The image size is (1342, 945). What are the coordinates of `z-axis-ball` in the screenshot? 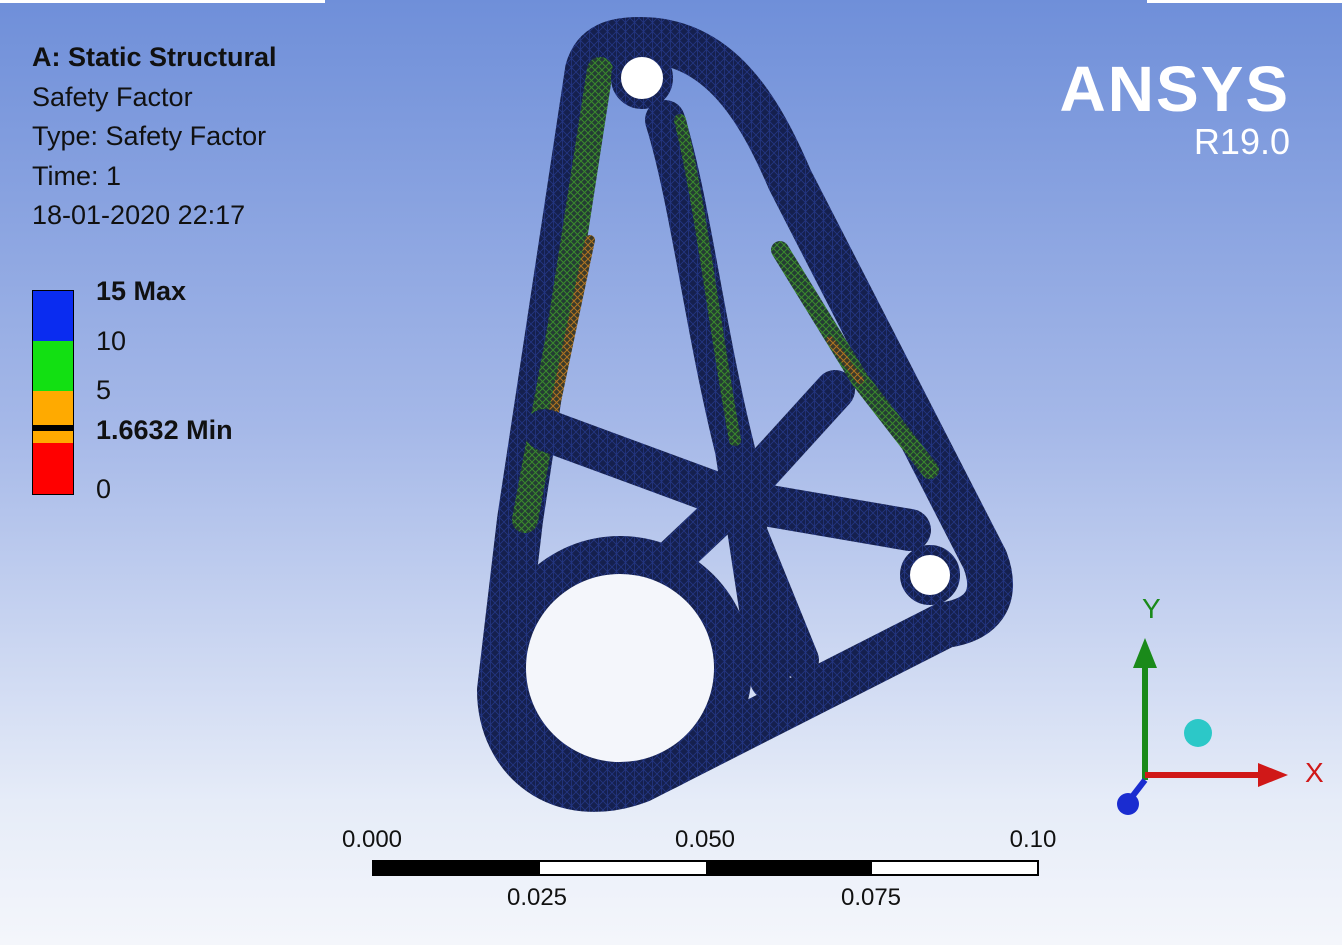 It's located at (1128, 804).